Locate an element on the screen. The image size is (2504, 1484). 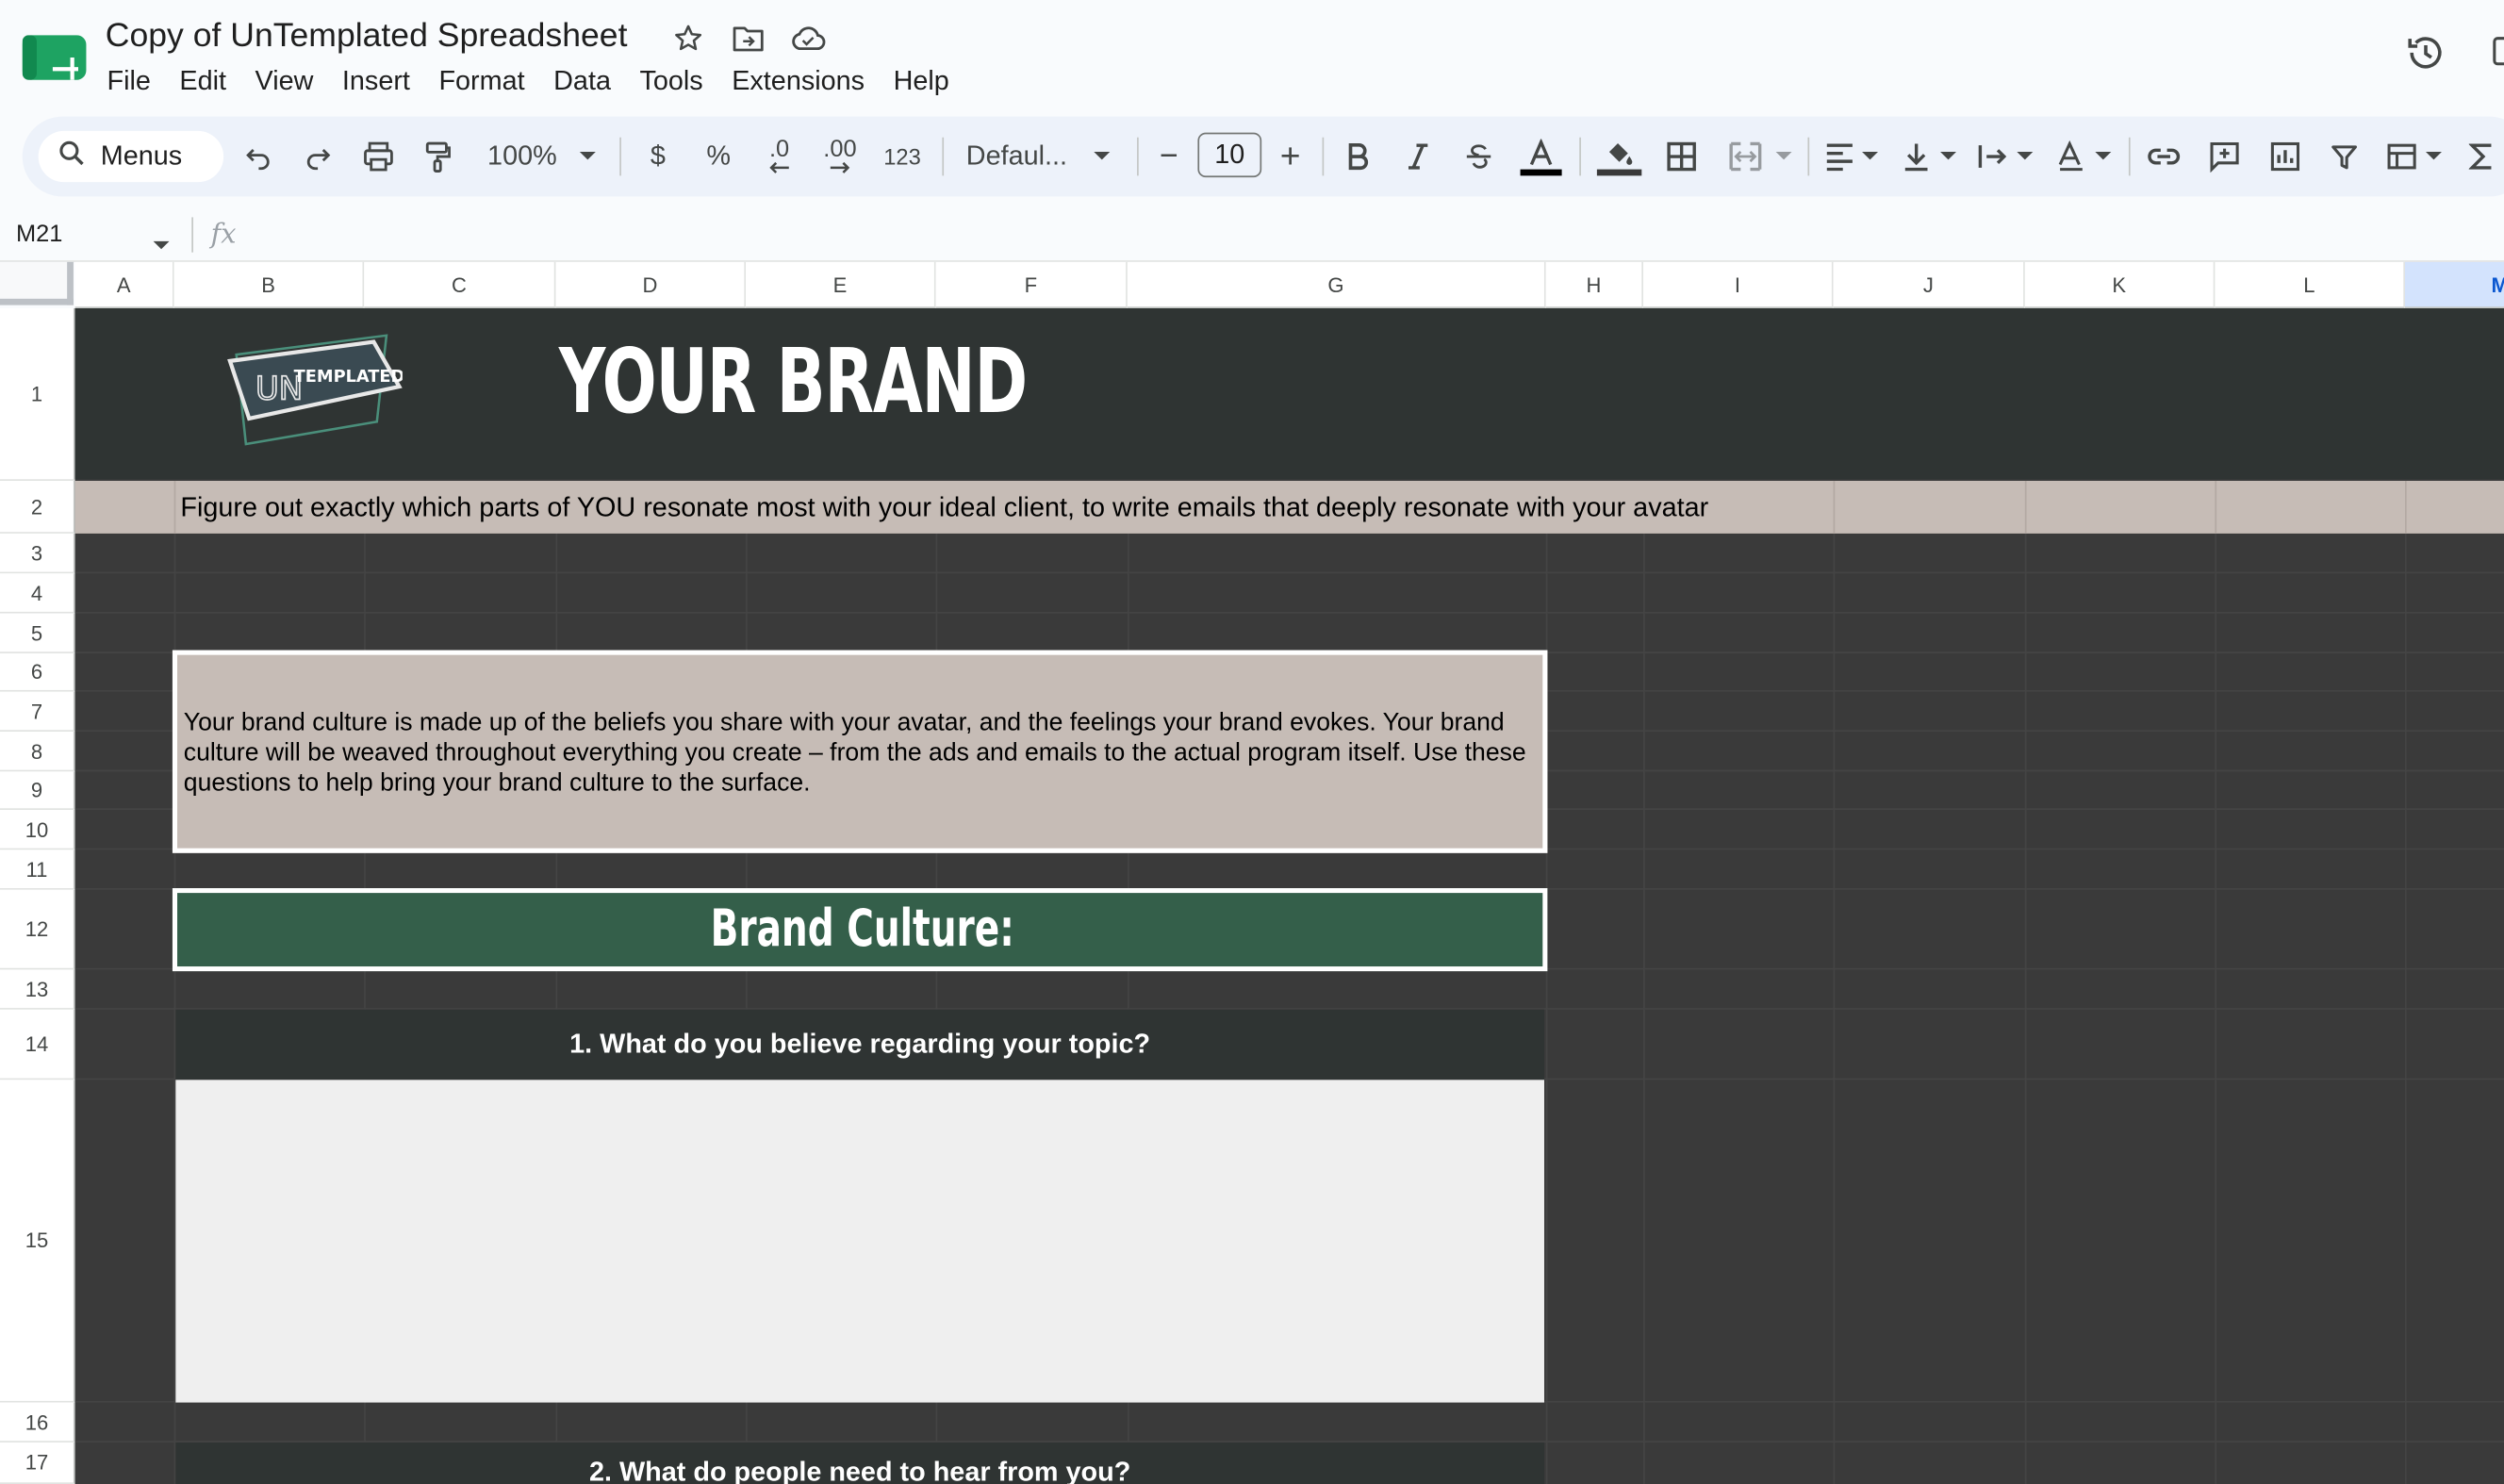
row-header-4: 4 is located at coordinates (37, 593).